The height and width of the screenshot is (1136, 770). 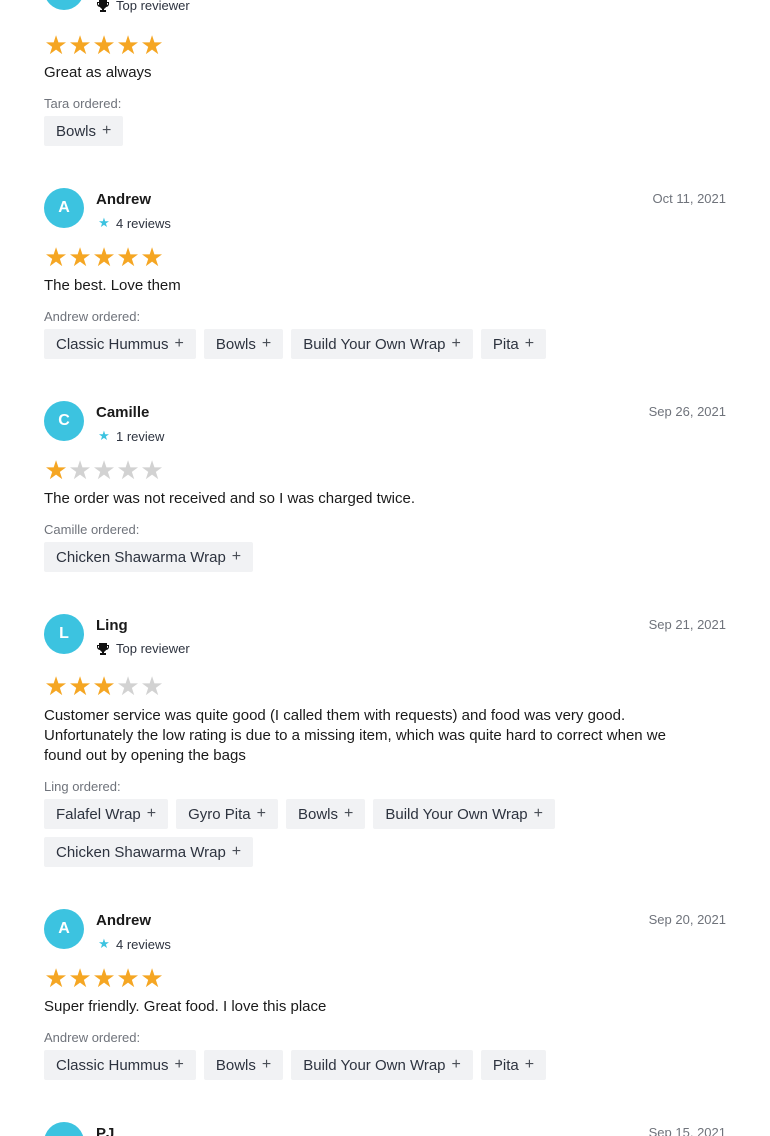 What do you see at coordinates (104, 943) in the screenshot?
I see `star-icon: ★` at bounding box center [104, 943].